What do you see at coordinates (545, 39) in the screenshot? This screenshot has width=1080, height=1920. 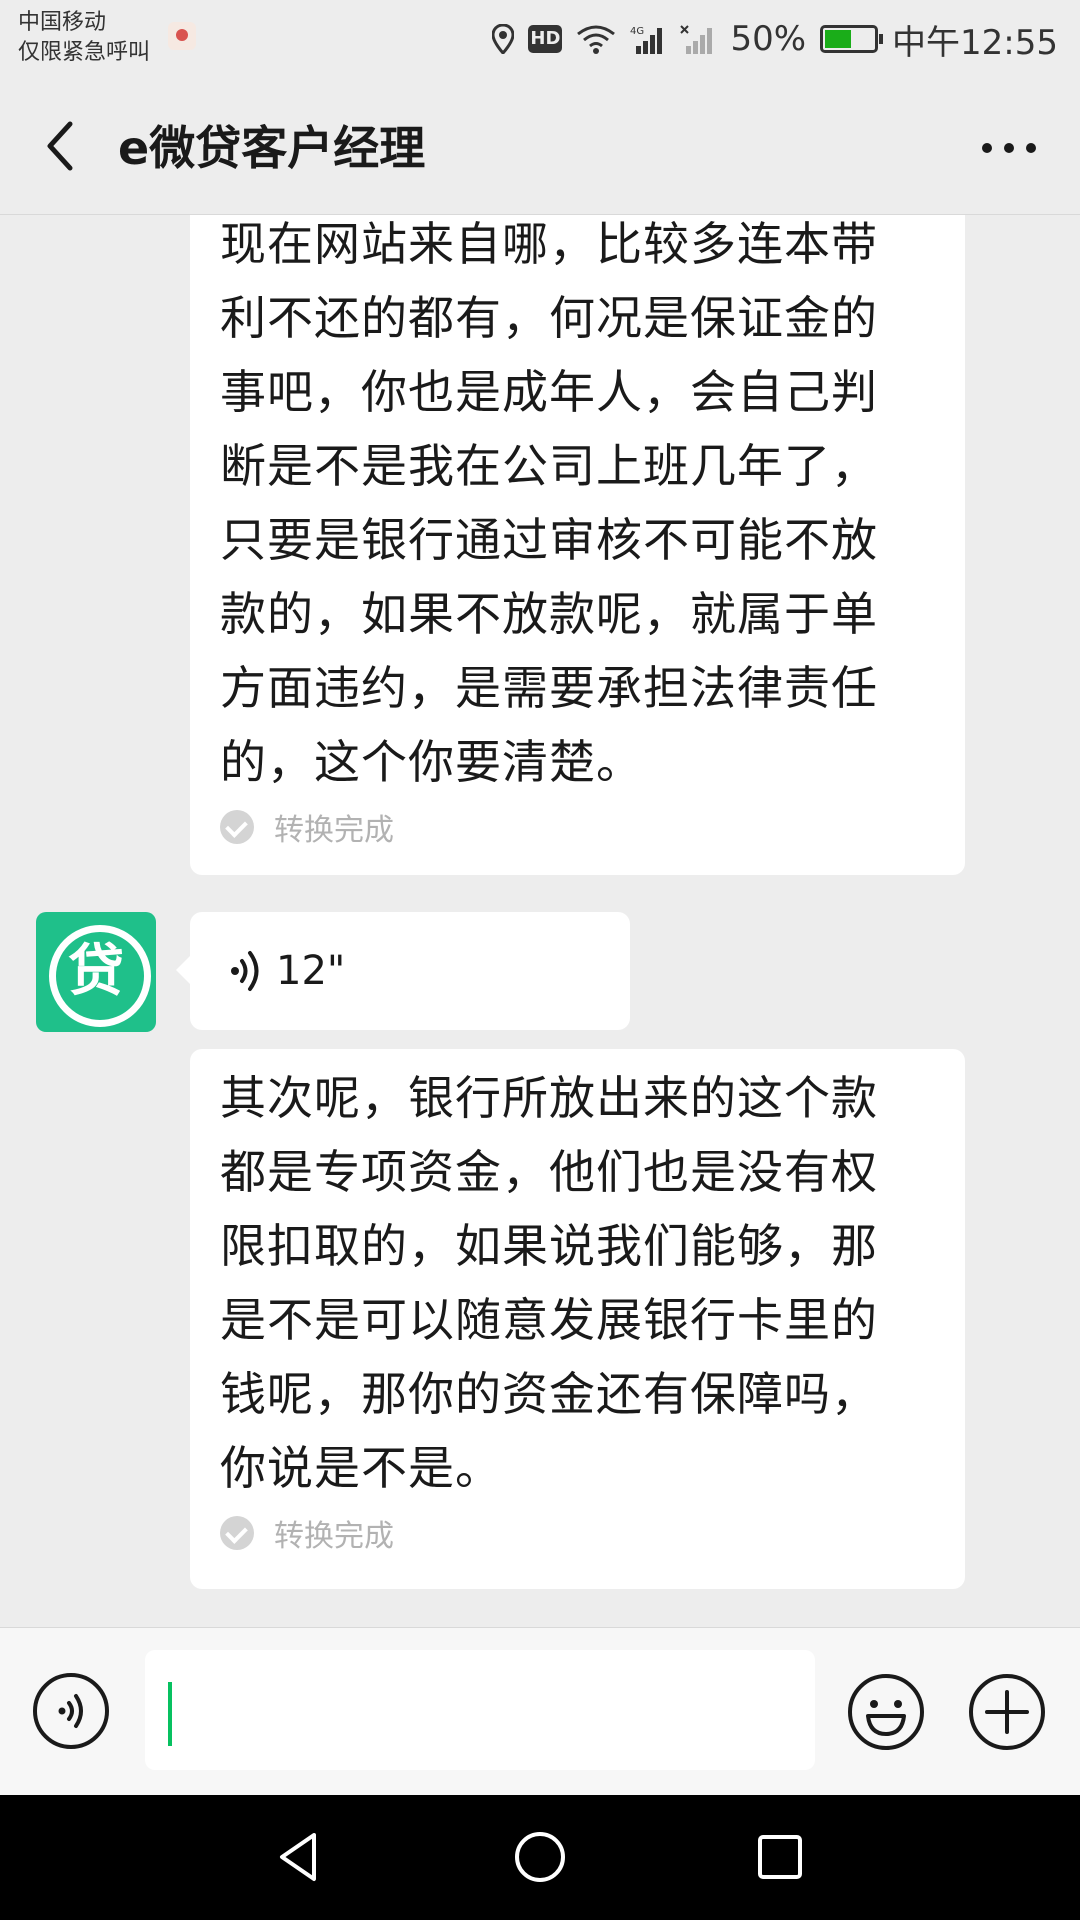 I see `hd-icon: HD` at bounding box center [545, 39].